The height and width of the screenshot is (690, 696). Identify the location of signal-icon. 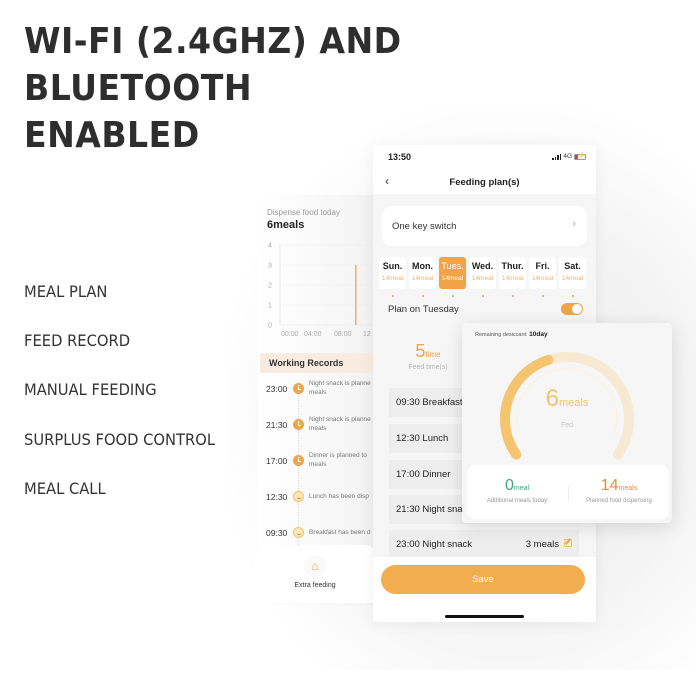
(557, 156).